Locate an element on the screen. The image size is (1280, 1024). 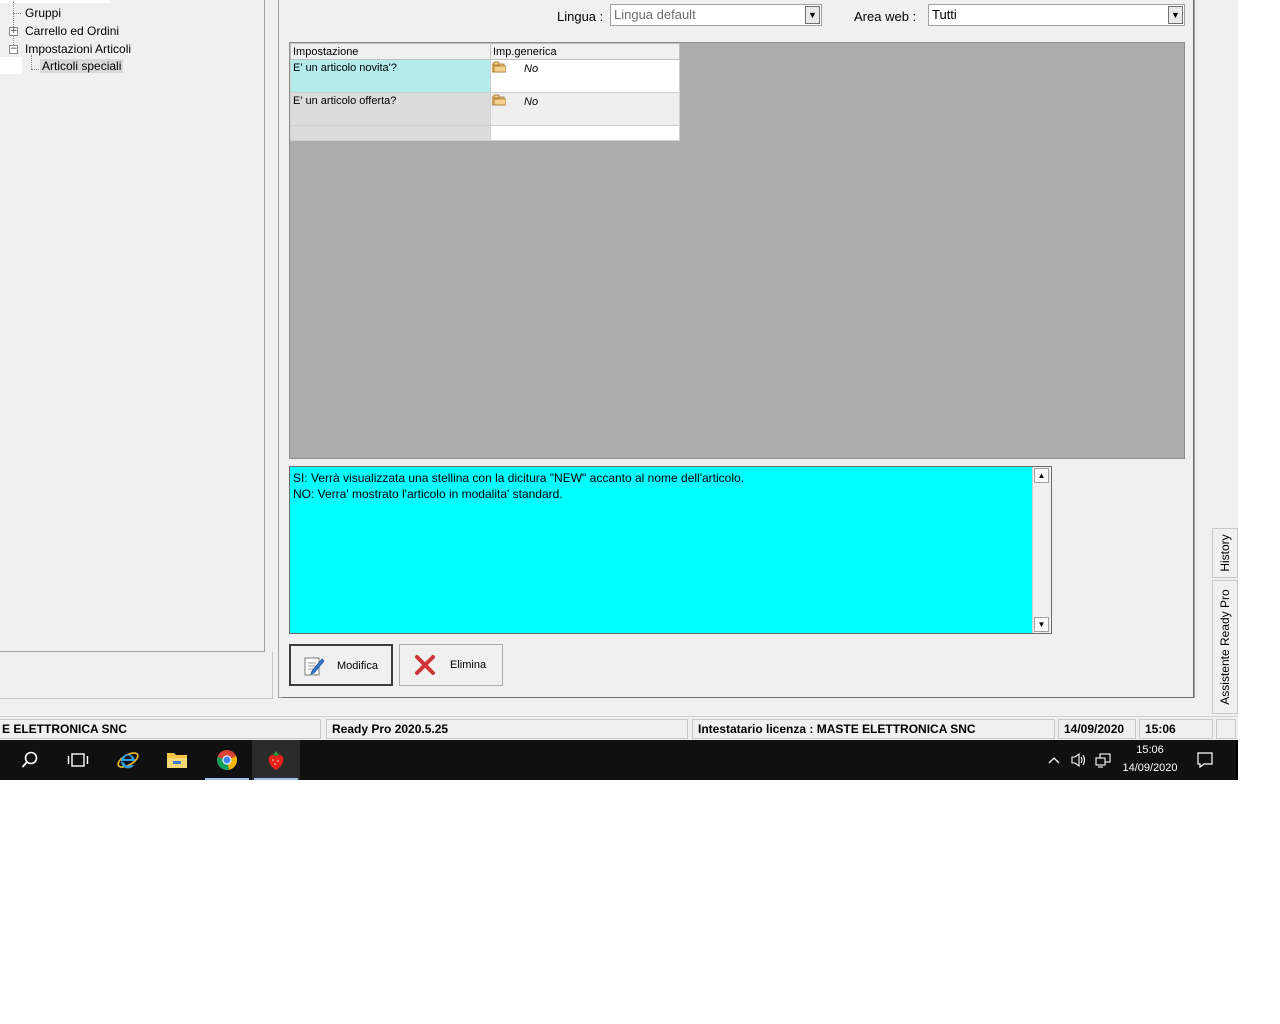
ready-pro-button is located at coordinates (276, 760).